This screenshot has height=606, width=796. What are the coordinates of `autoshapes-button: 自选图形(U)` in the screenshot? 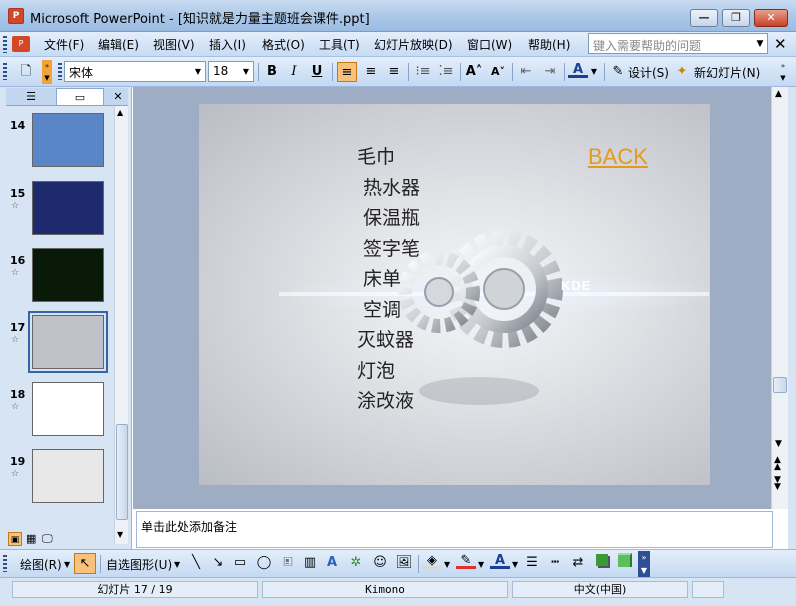 It's located at (139, 564).